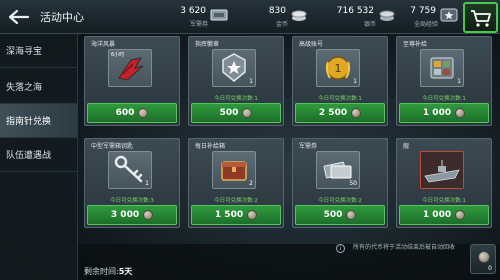 This screenshot has width=500, height=280. I want to click on arrow-left-icon, so click(19, 17).